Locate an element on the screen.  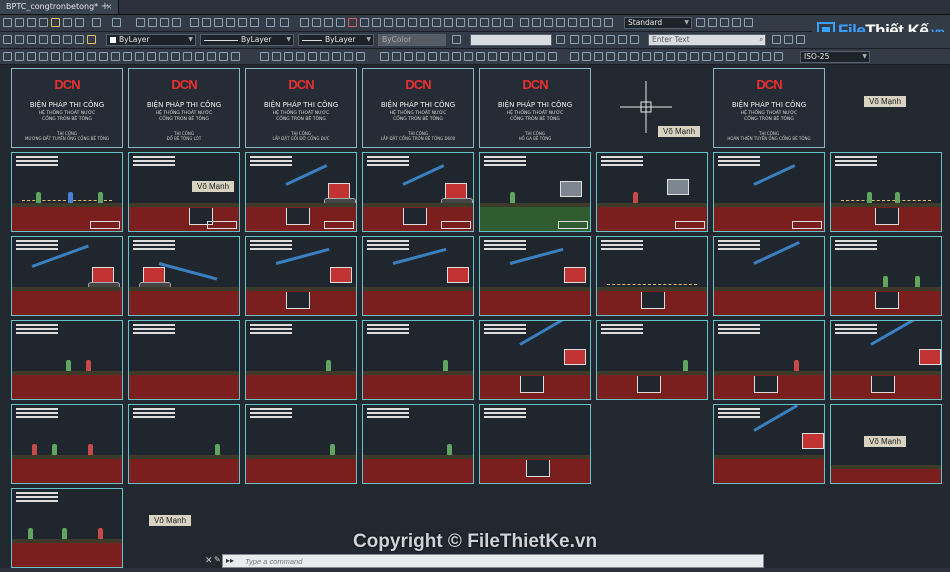
layer-match-icon is located at coordinates (43, 39).